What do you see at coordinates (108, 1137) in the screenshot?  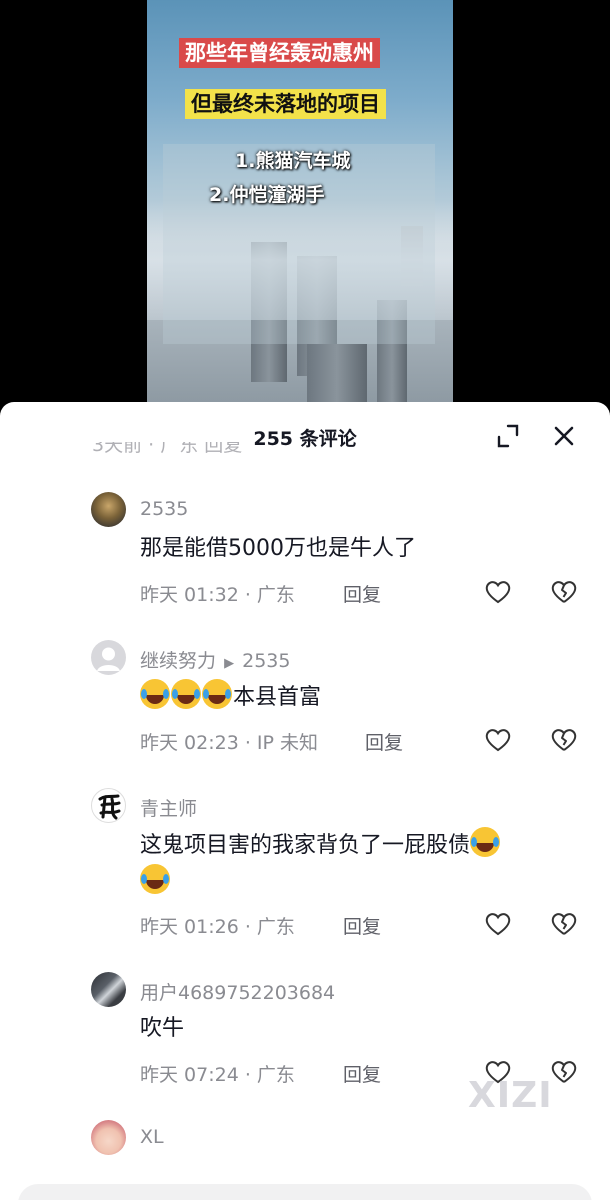 I see `baby-avatar` at bounding box center [108, 1137].